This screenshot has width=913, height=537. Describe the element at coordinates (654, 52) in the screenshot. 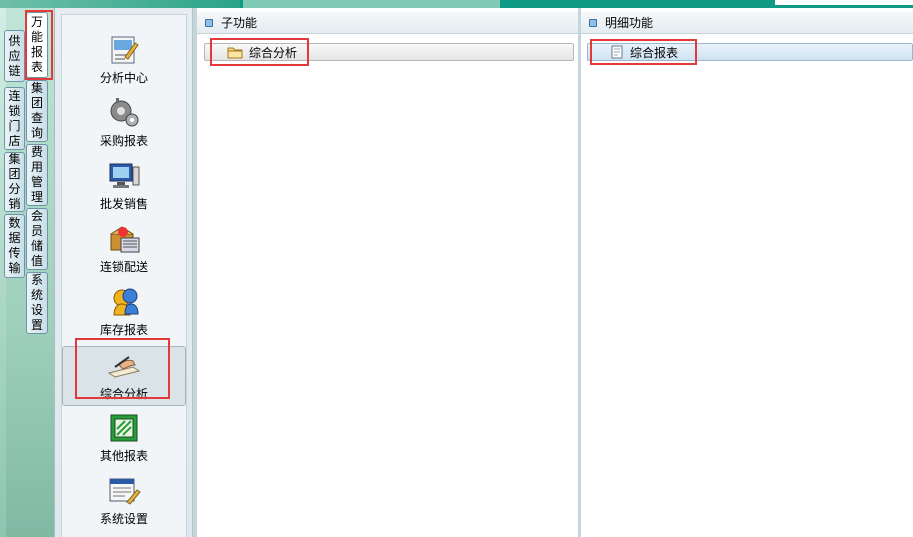

I see `detail-function-item-label: 综合报表` at that location.